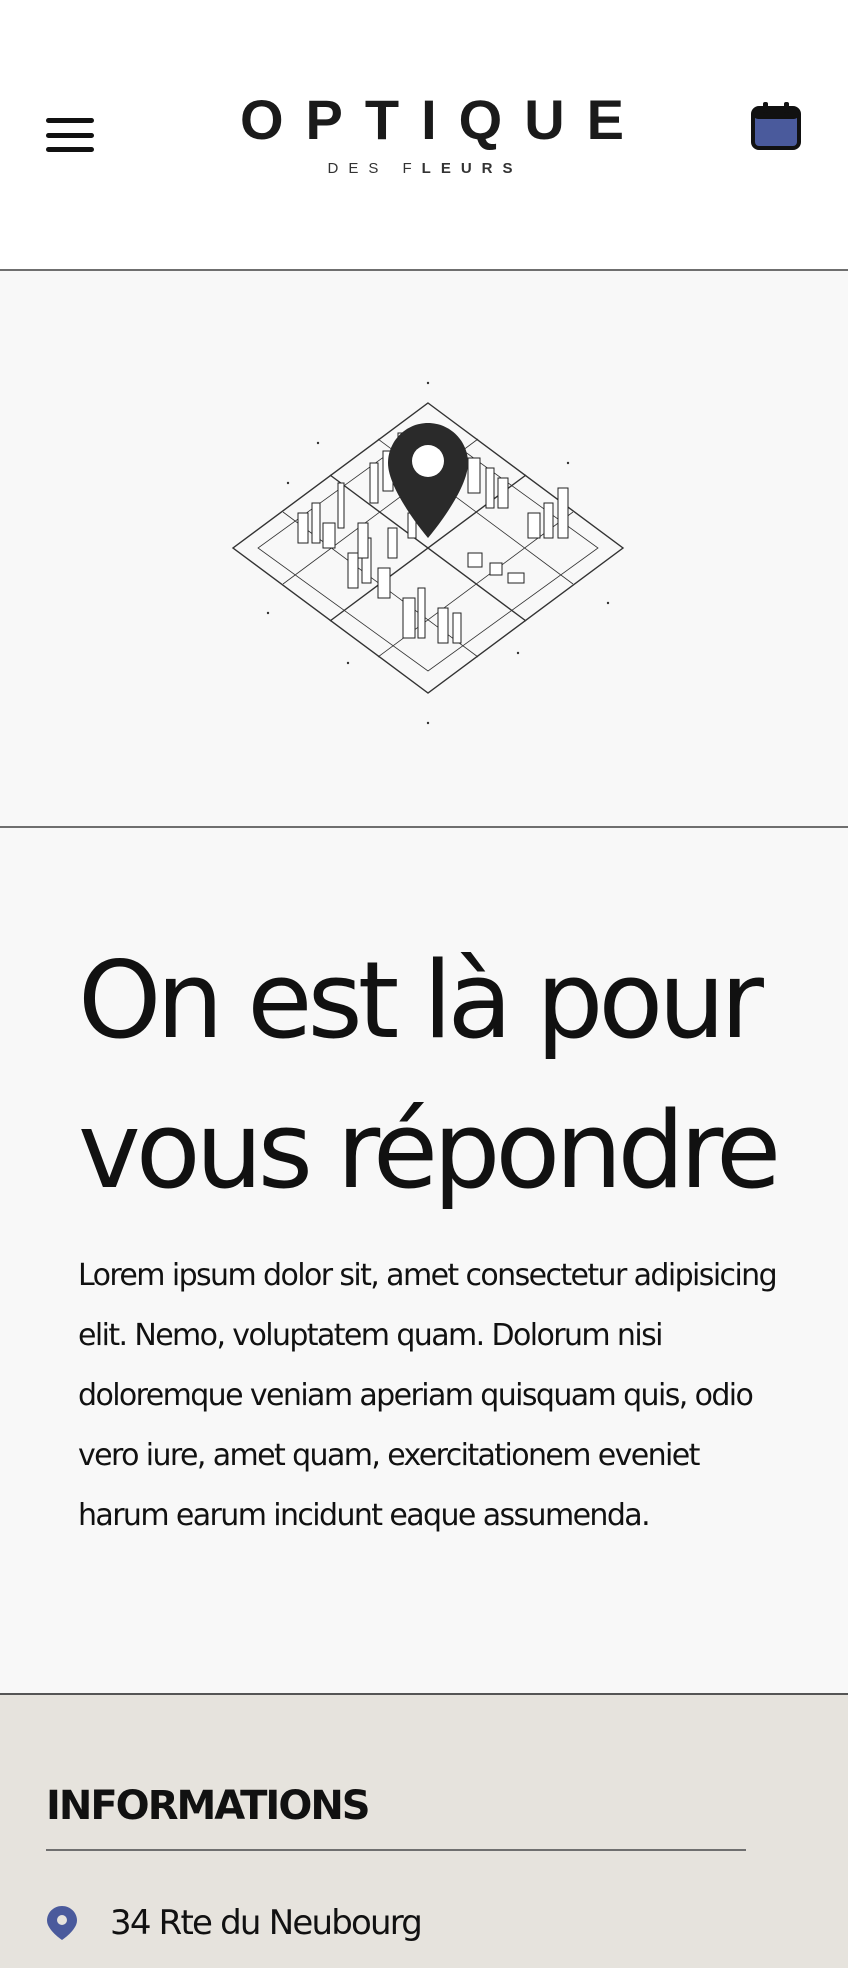 The width and height of the screenshot is (854, 1968). I want to click on page-title: On est là pour vous répondre, so click(448, 1076).